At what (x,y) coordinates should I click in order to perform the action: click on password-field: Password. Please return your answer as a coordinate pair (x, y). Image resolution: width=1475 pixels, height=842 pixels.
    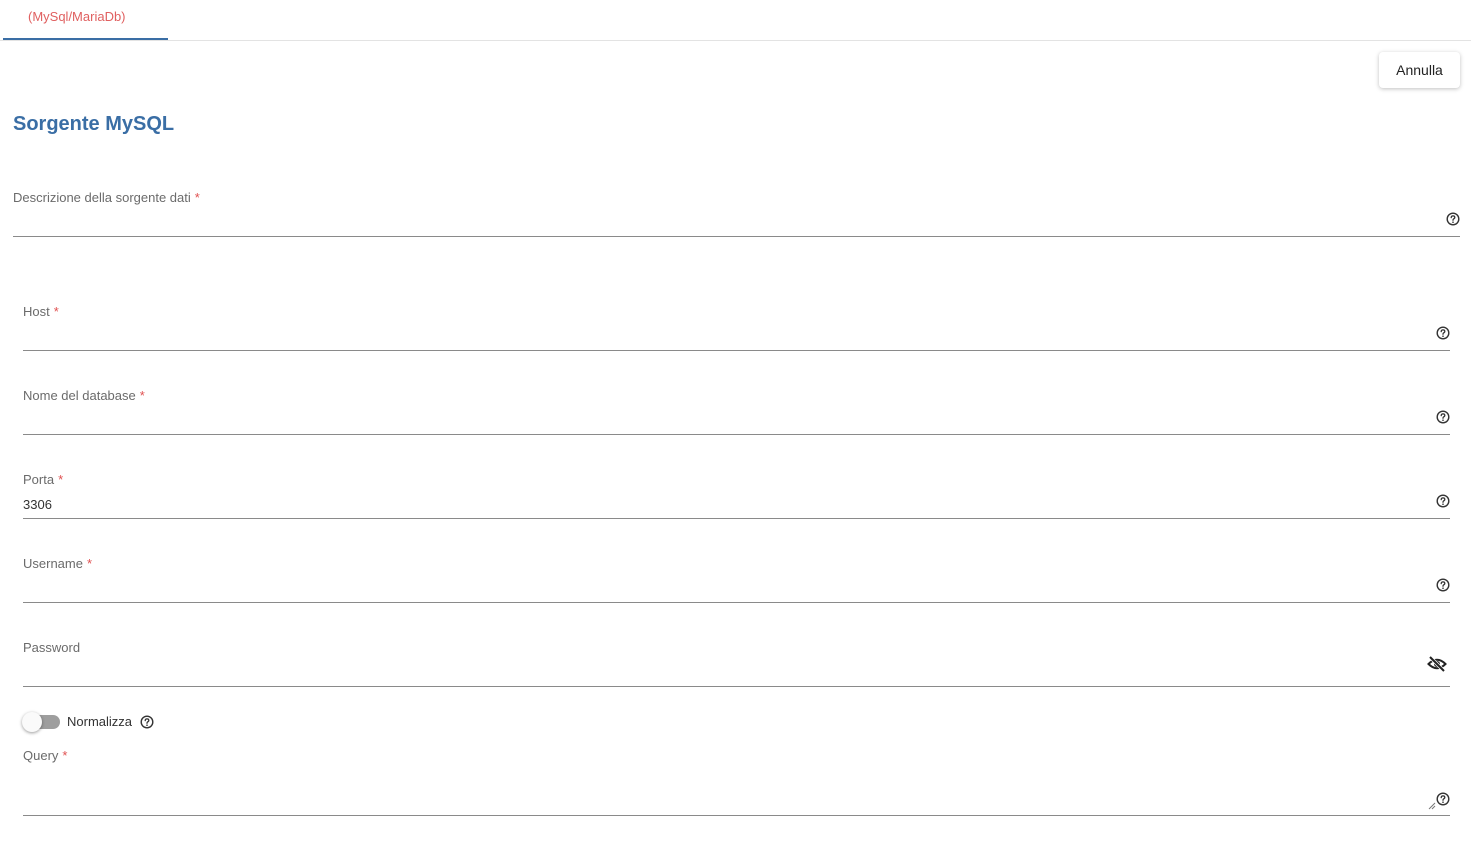
    Looking at the image, I should click on (736, 663).